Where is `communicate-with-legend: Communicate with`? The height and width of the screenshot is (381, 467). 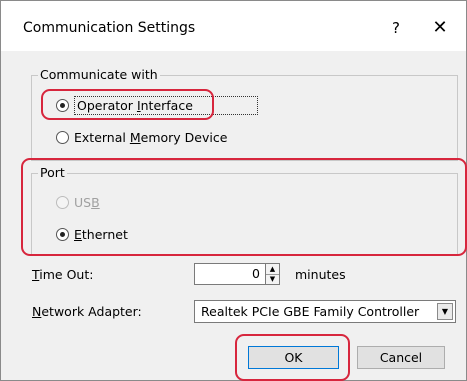 communicate-with-legend: Communicate with is located at coordinates (99, 74).